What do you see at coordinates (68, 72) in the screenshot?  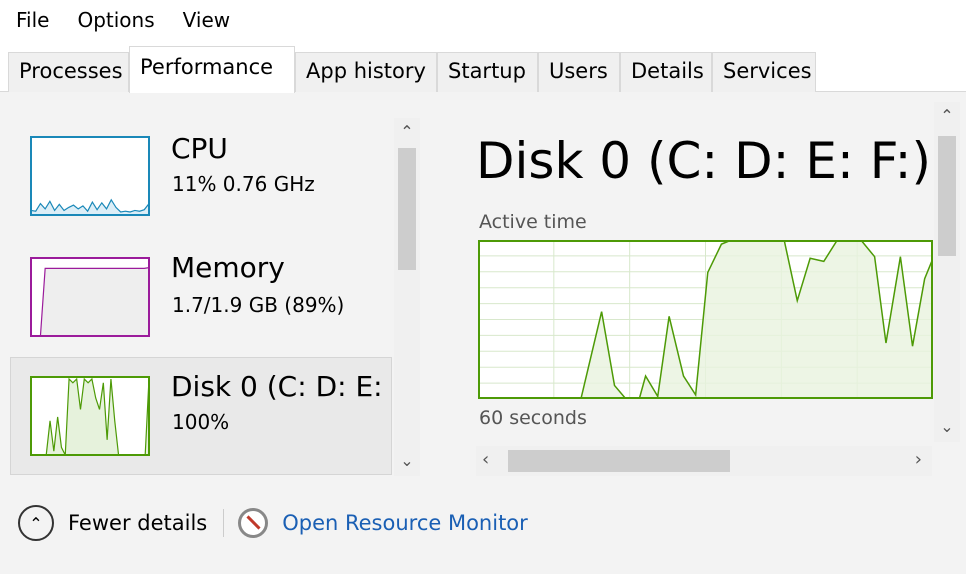 I see `tab-processes: Processes` at bounding box center [68, 72].